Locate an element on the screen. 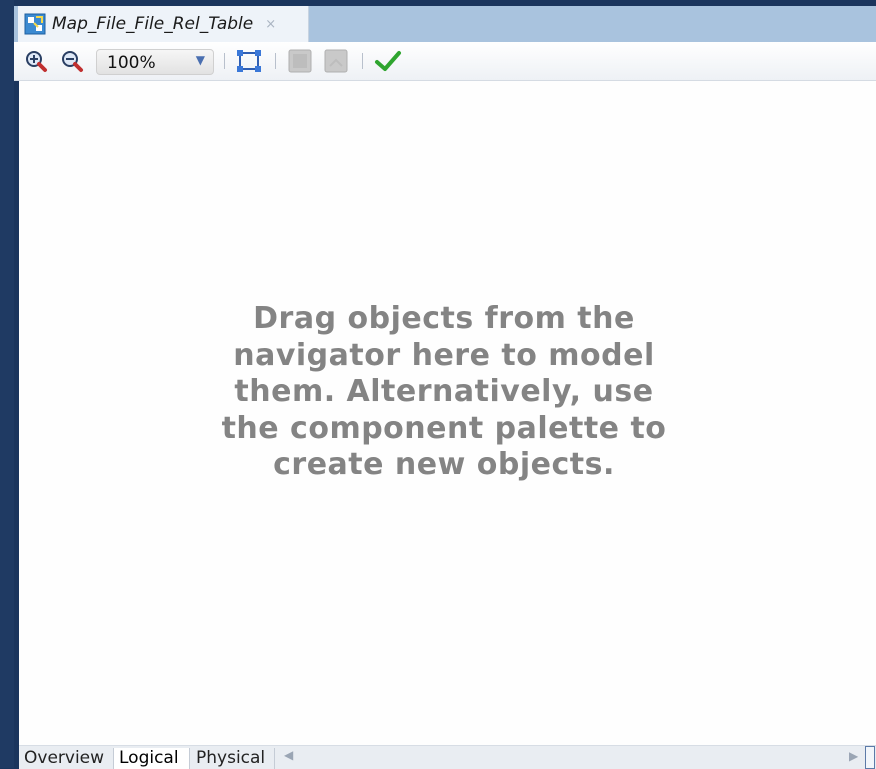 This screenshot has width=876, height=769. zoom-in-icon is located at coordinates (37, 61).